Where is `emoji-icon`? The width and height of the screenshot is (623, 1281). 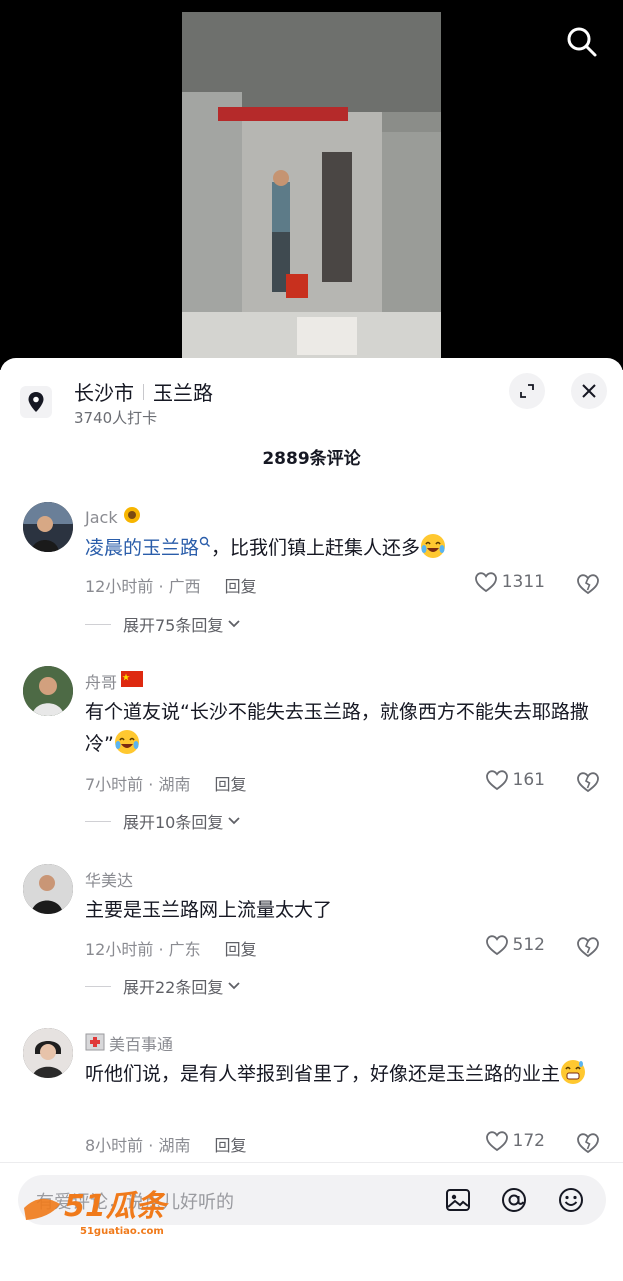 emoji-icon is located at coordinates (571, 1200).